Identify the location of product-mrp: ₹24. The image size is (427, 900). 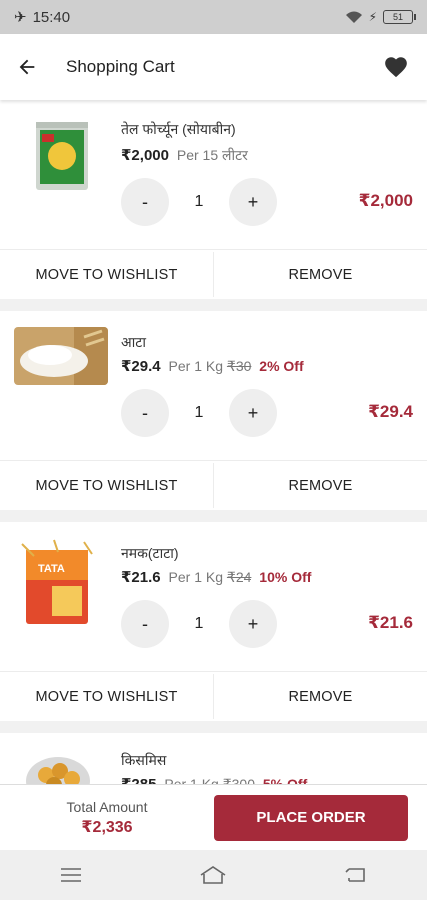
(239, 577).